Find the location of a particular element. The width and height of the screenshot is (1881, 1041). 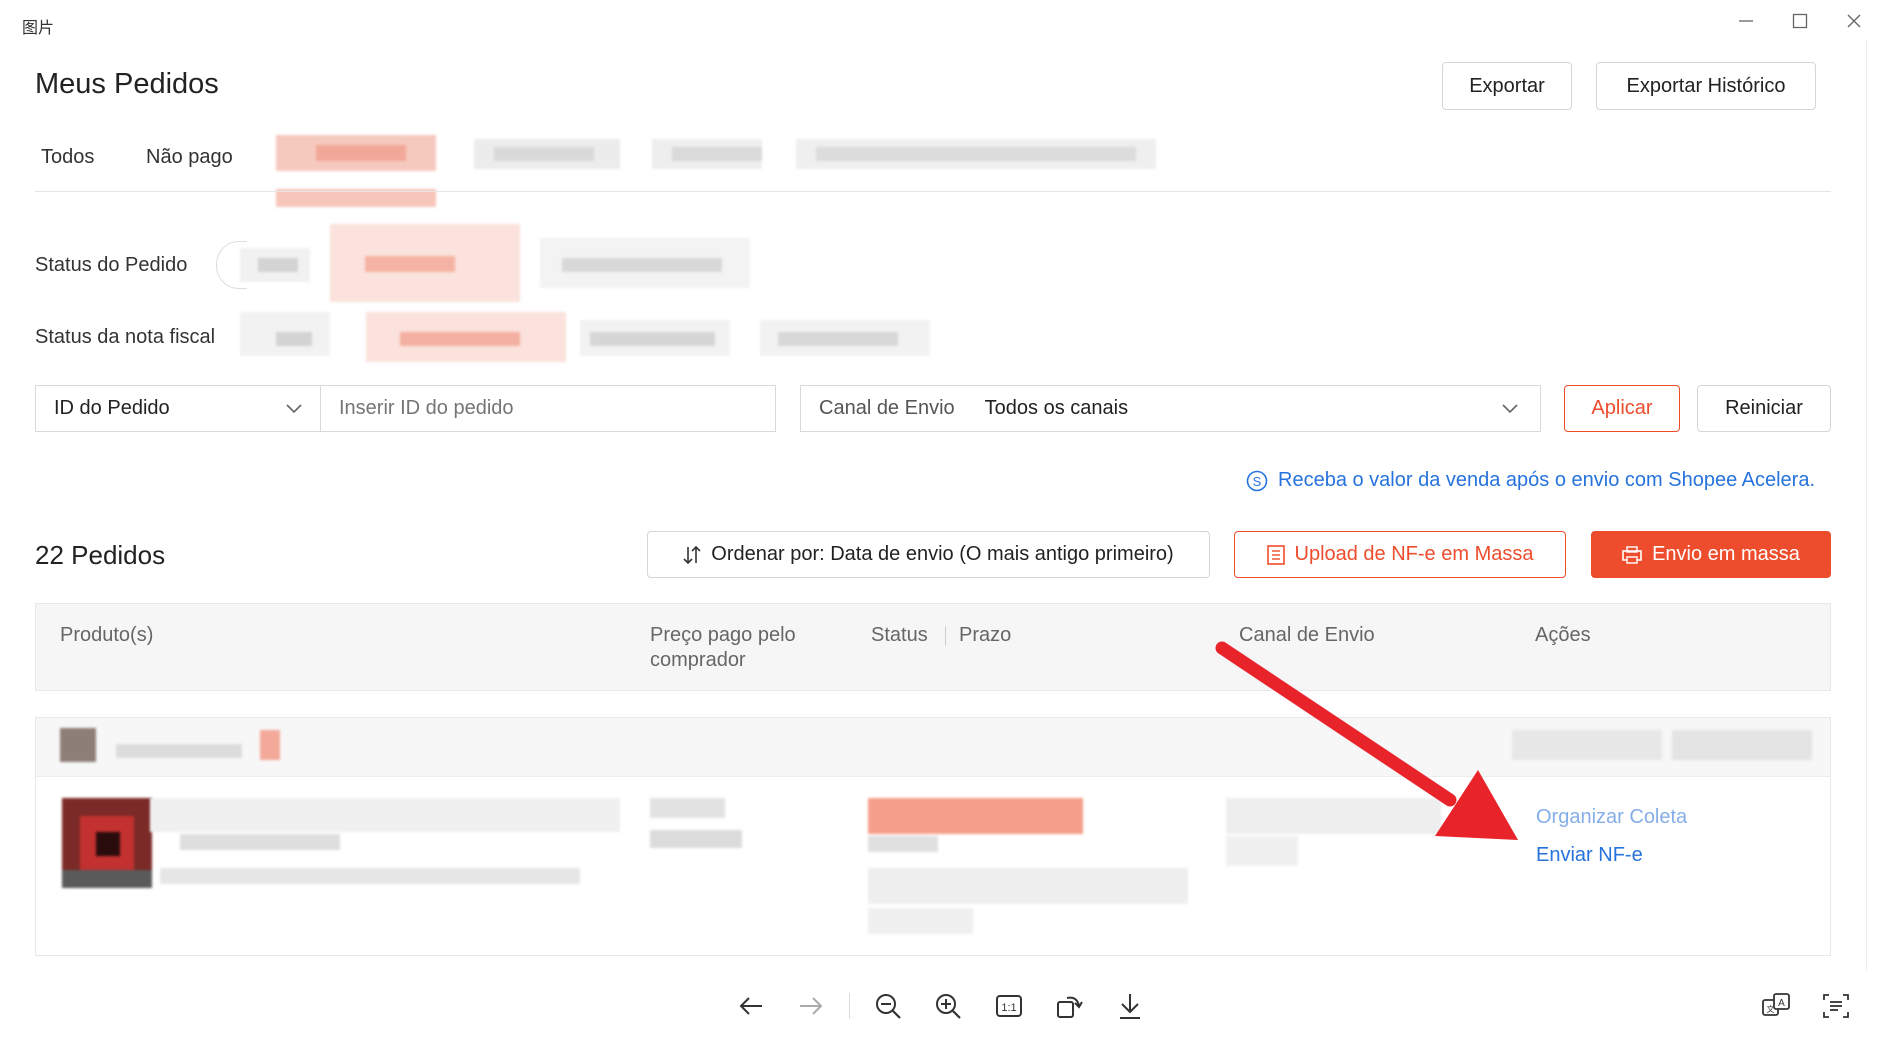

shipping-channel-select: Canal de Envio Todos os canais is located at coordinates (1170, 408).